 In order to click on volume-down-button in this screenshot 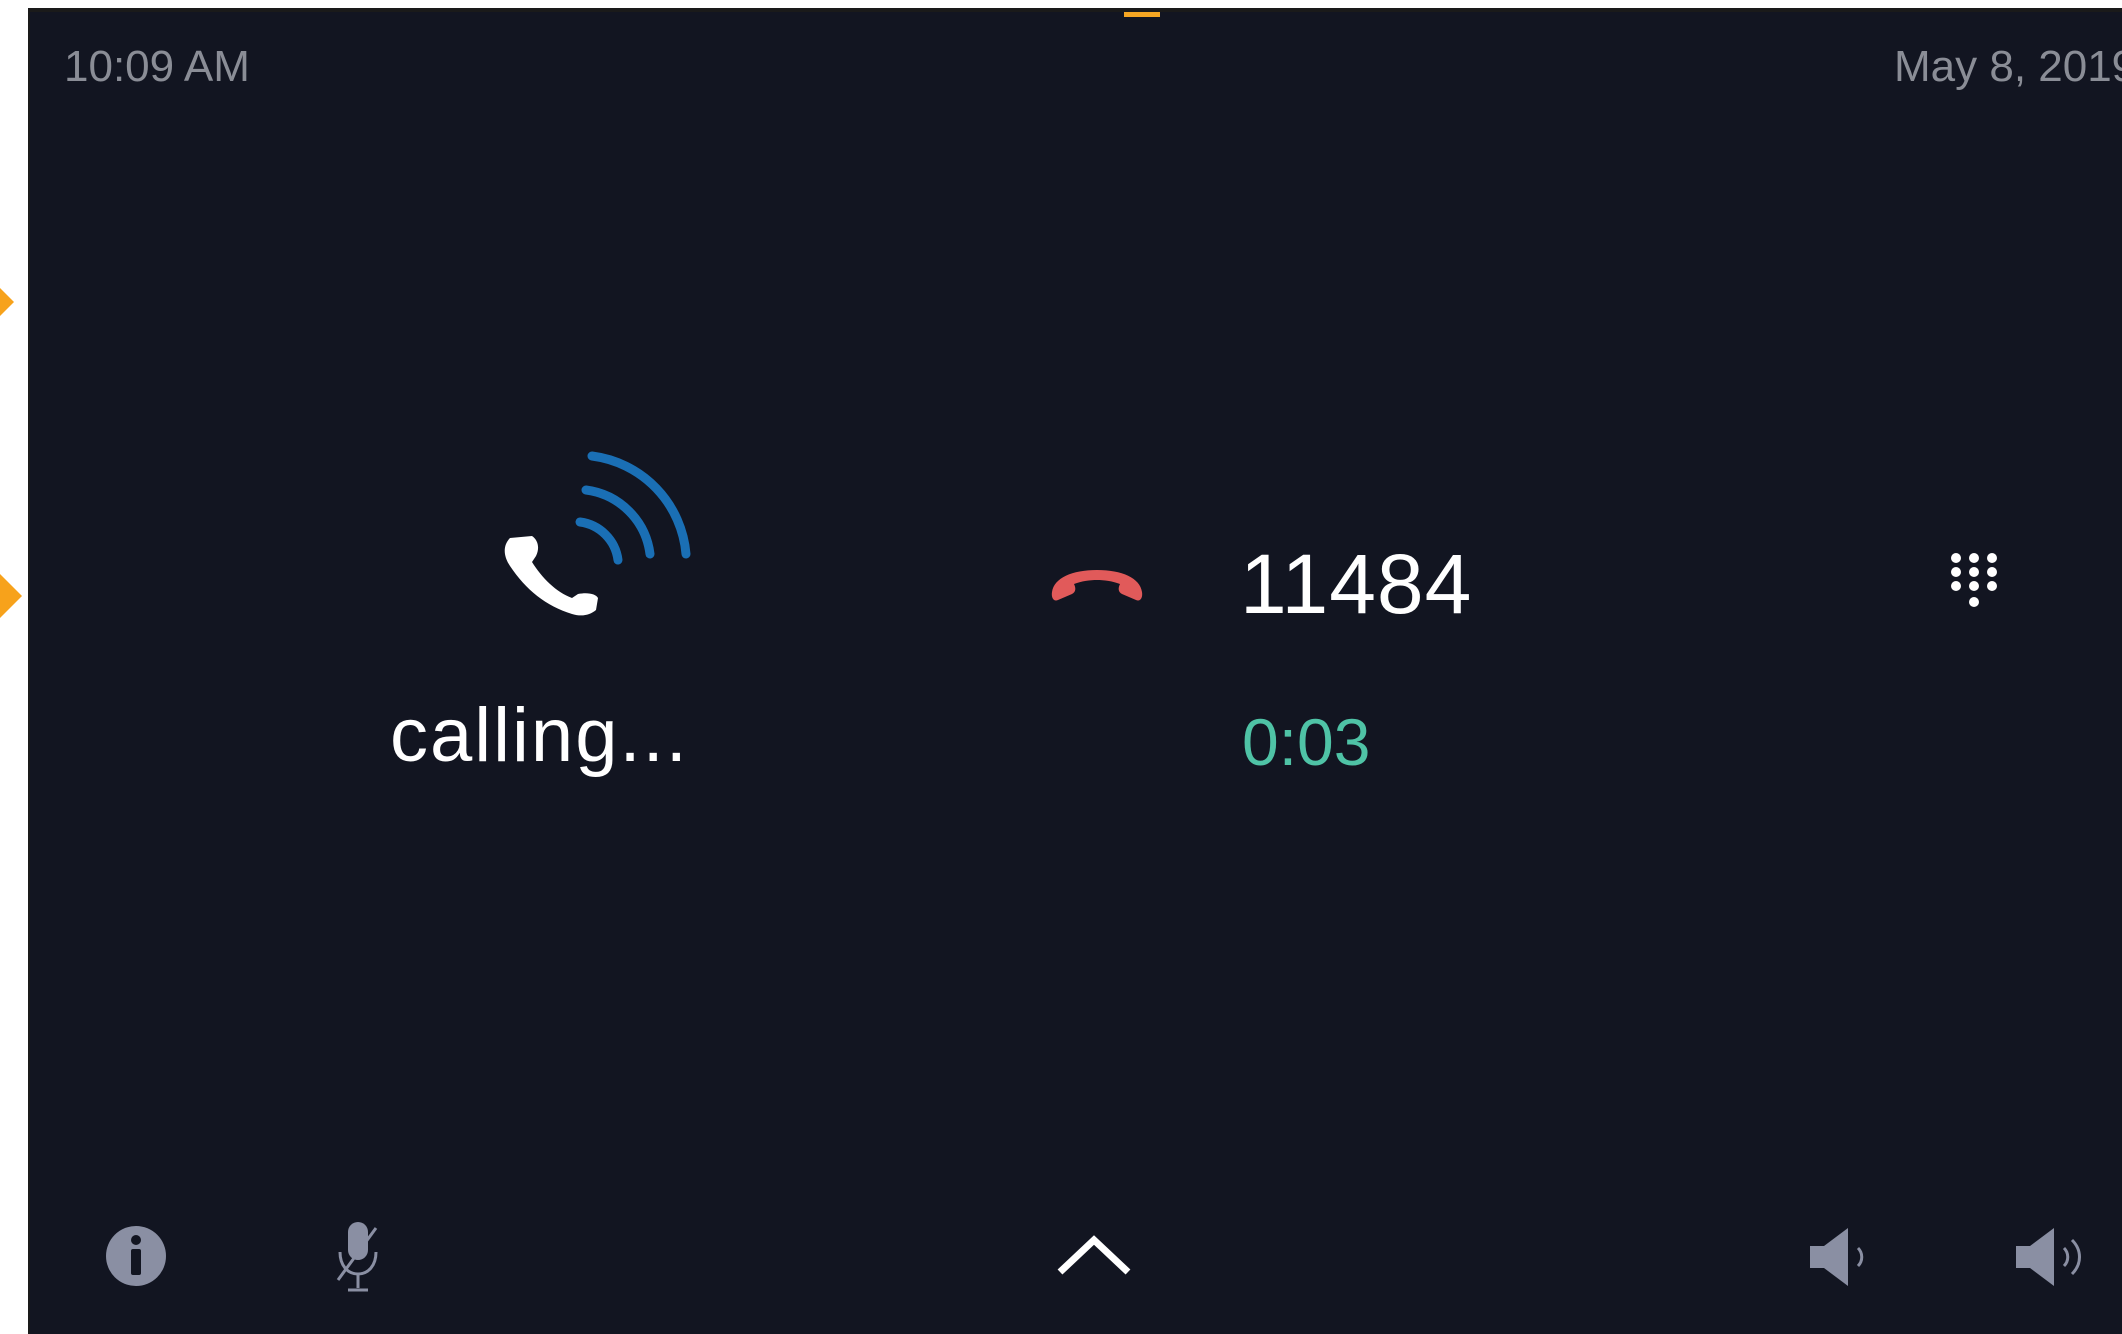, I will do `click(1846, 1257)`.